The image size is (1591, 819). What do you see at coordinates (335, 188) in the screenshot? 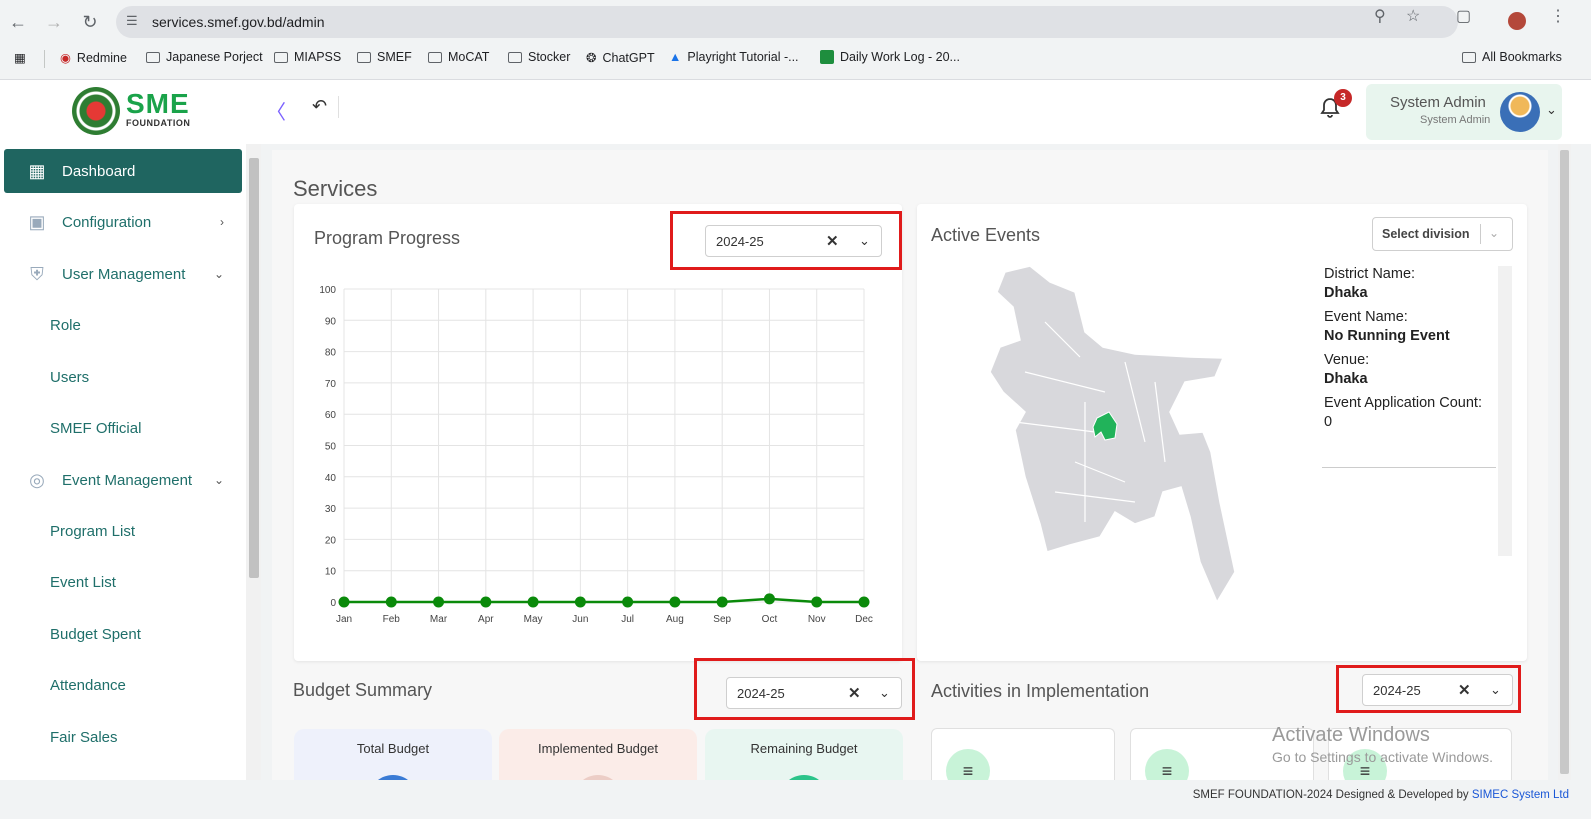
I see `page-title: Services` at bounding box center [335, 188].